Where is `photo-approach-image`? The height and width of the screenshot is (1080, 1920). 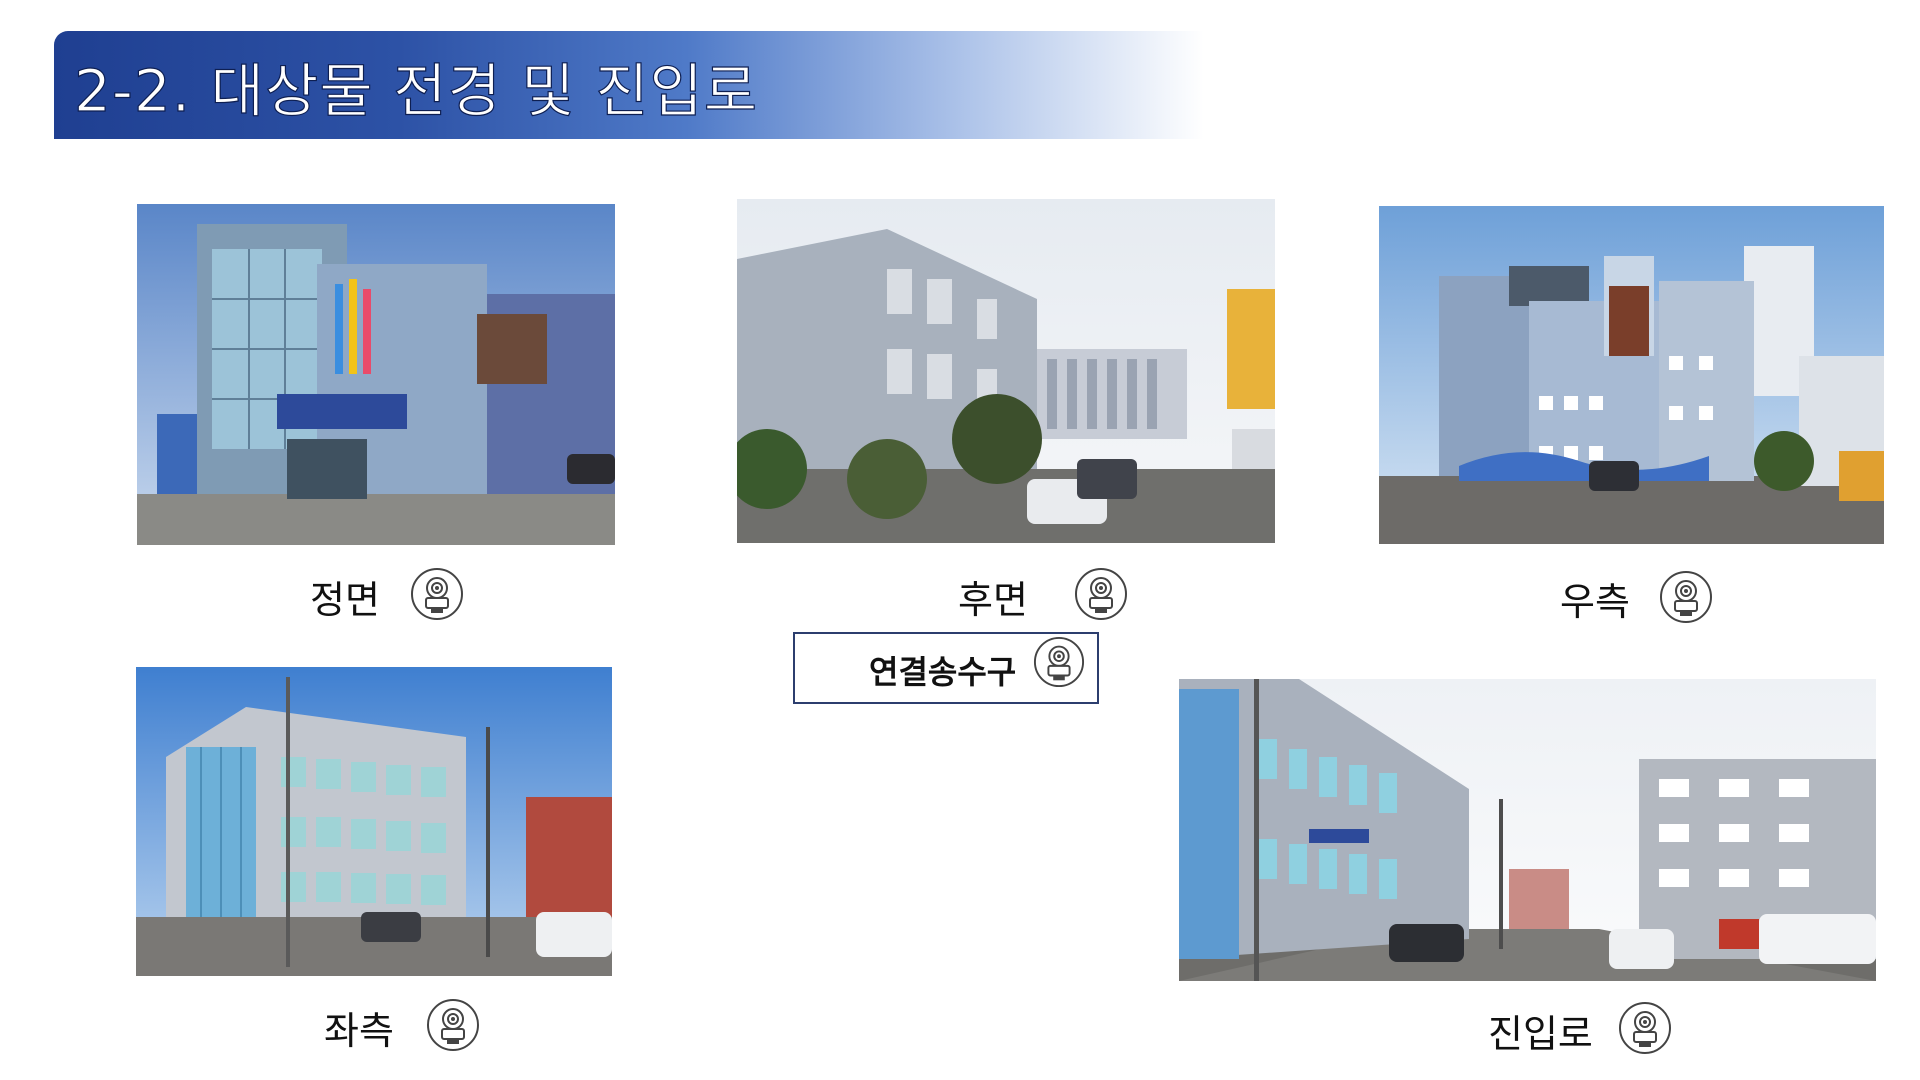
photo-approach-image is located at coordinates (1527, 830).